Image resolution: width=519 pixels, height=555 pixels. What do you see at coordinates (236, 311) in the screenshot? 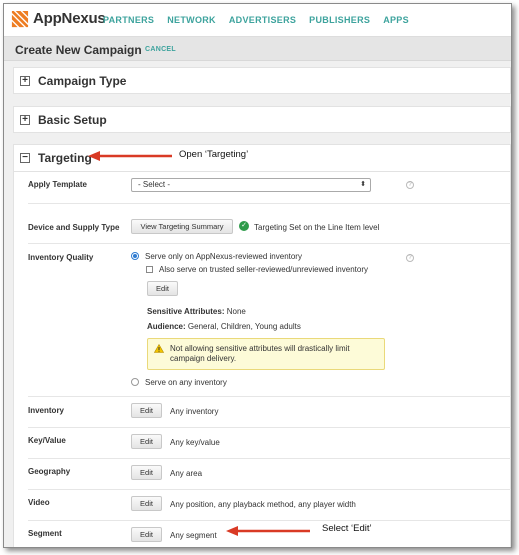
I see `sensitive-attributes-value: None` at bounding box center [236, 311].